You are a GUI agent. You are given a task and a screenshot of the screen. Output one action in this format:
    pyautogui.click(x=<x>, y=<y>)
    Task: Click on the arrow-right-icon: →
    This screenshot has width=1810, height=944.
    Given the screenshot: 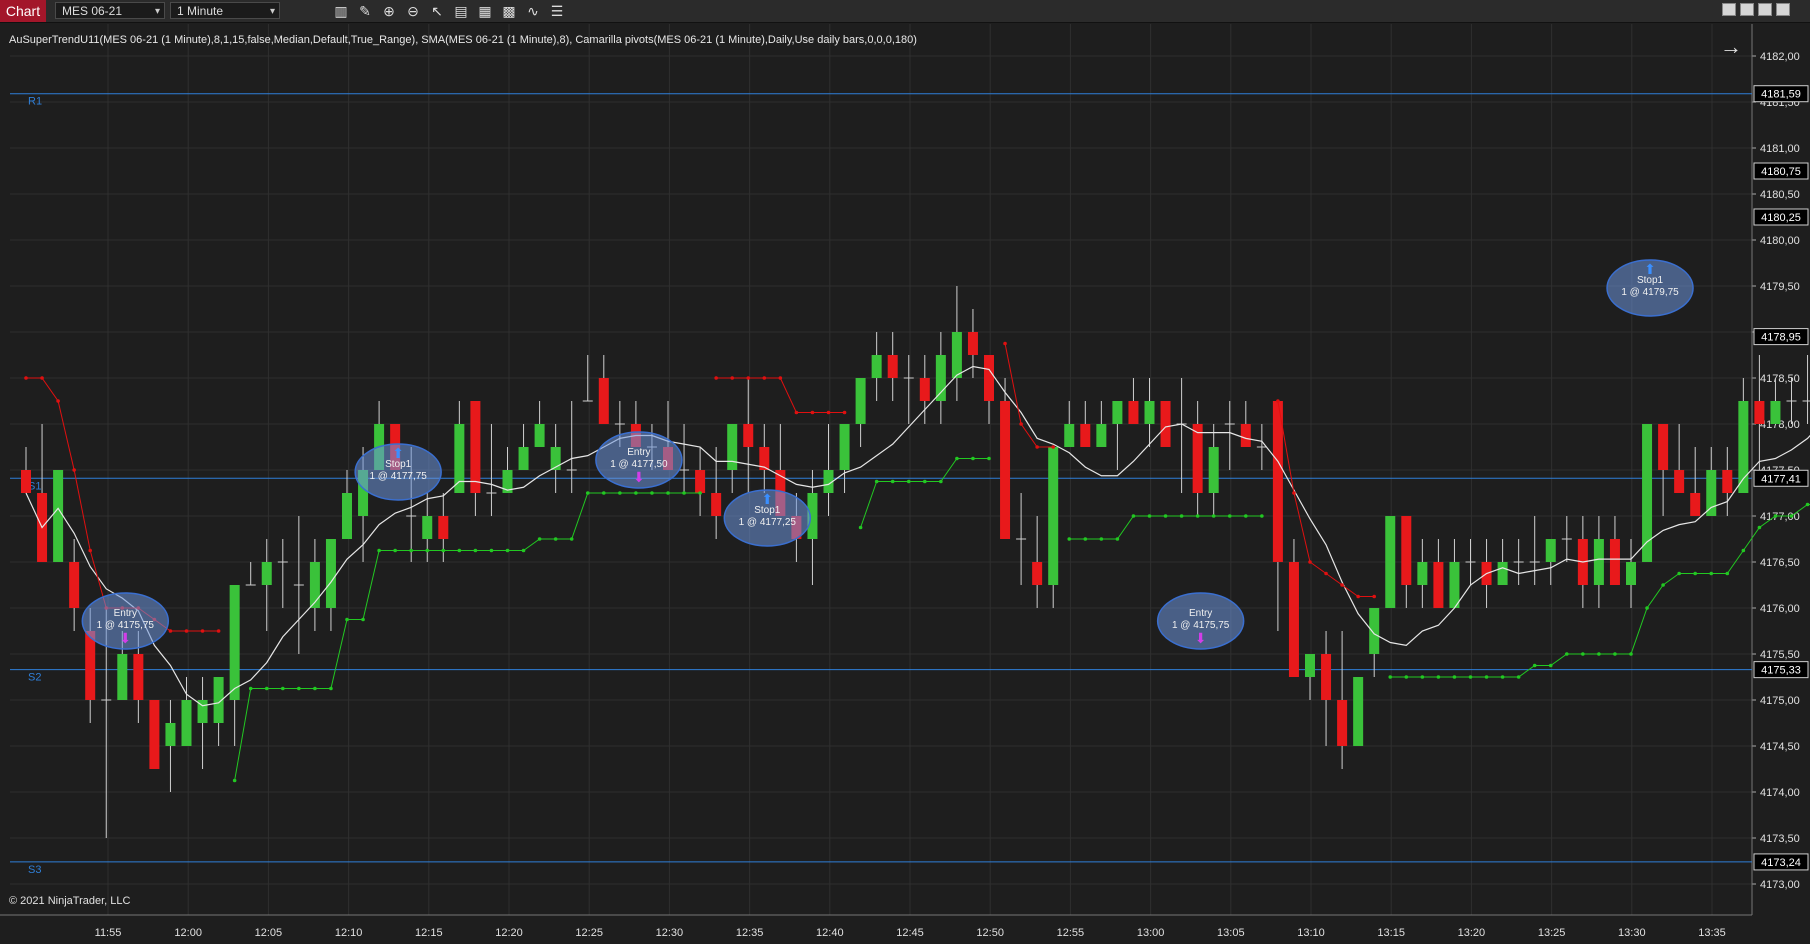 What is the action you would take?
    pyautogui.click(x=1731, y=47)
    